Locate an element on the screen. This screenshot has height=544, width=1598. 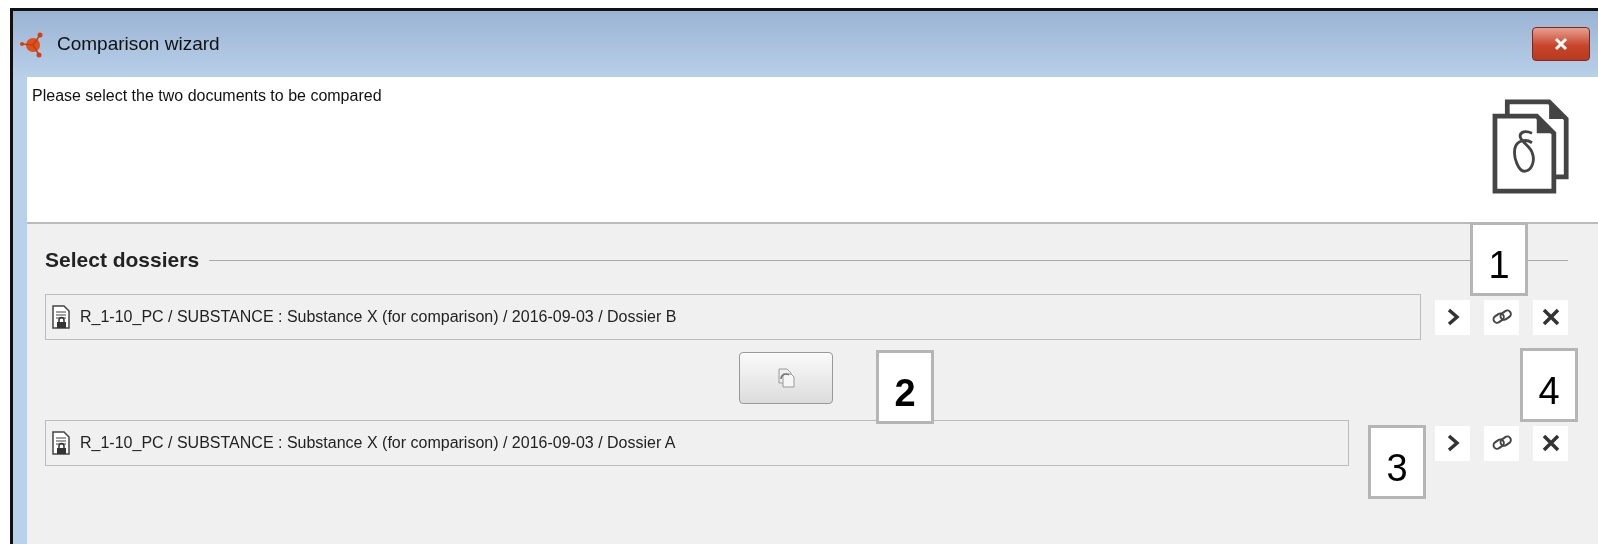
dossier-field: R_1-10_PC / SUBSTANCE : Substance X (for comparison) / 2016-09-03 / Dossier A is located at coordinates (697, 443).